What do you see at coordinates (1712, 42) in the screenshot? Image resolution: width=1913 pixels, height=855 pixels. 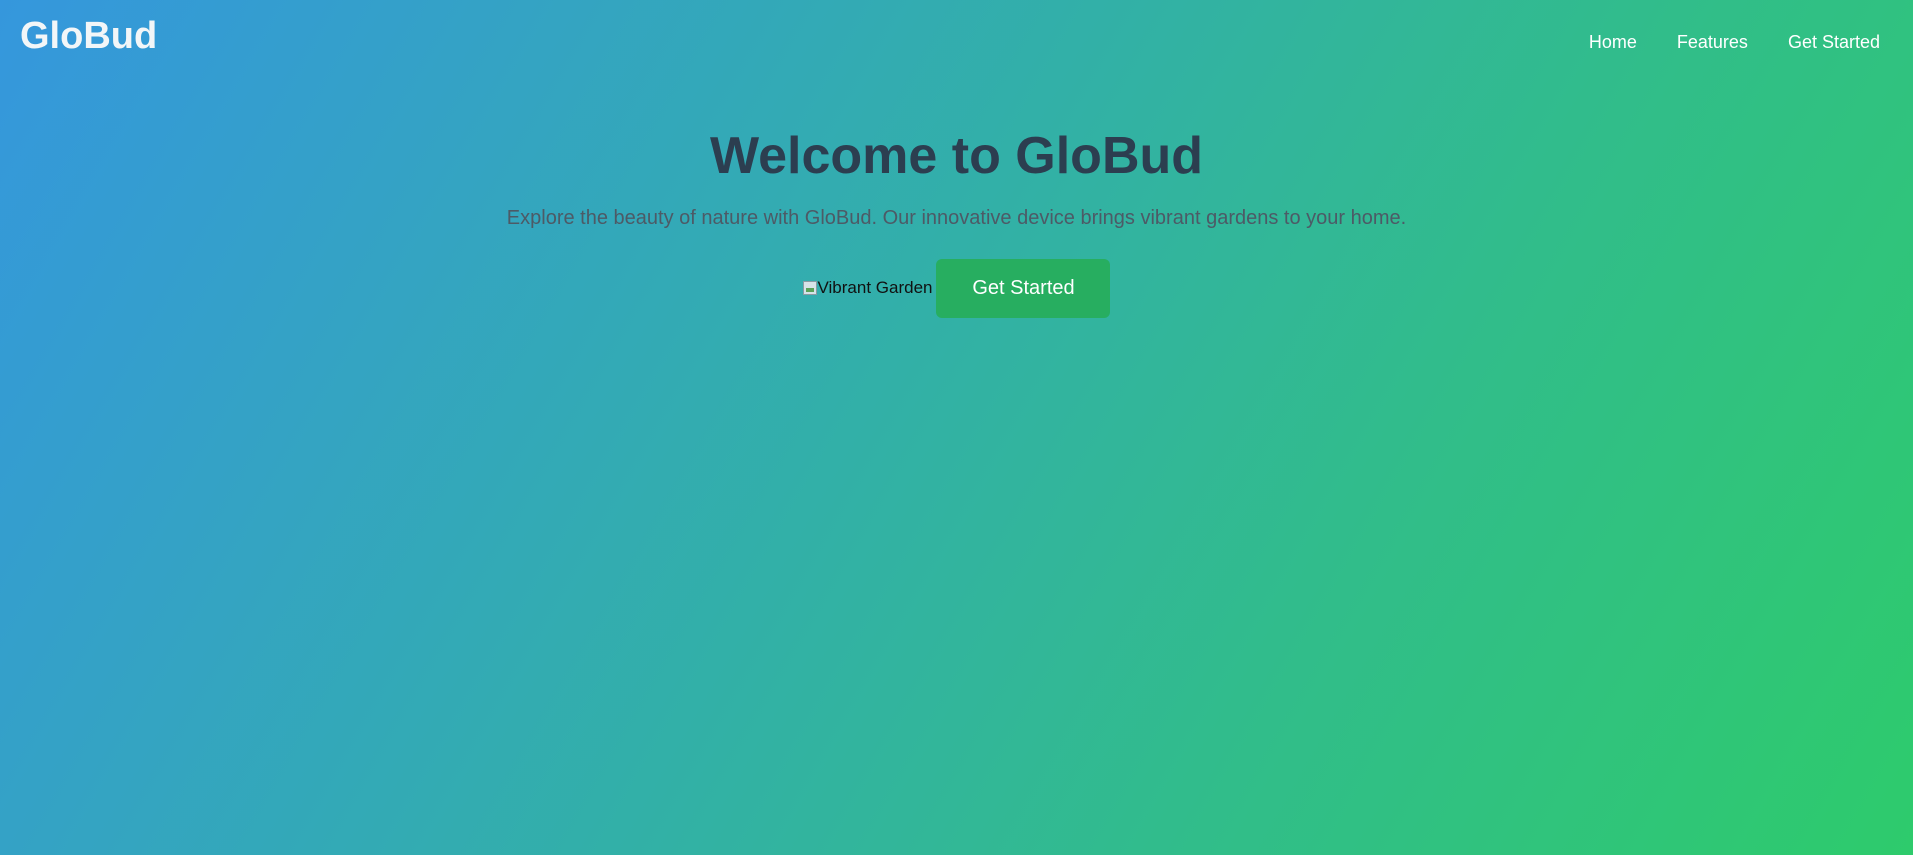 I see `nav-link-features: Features` at bounding box center [1712, 42].